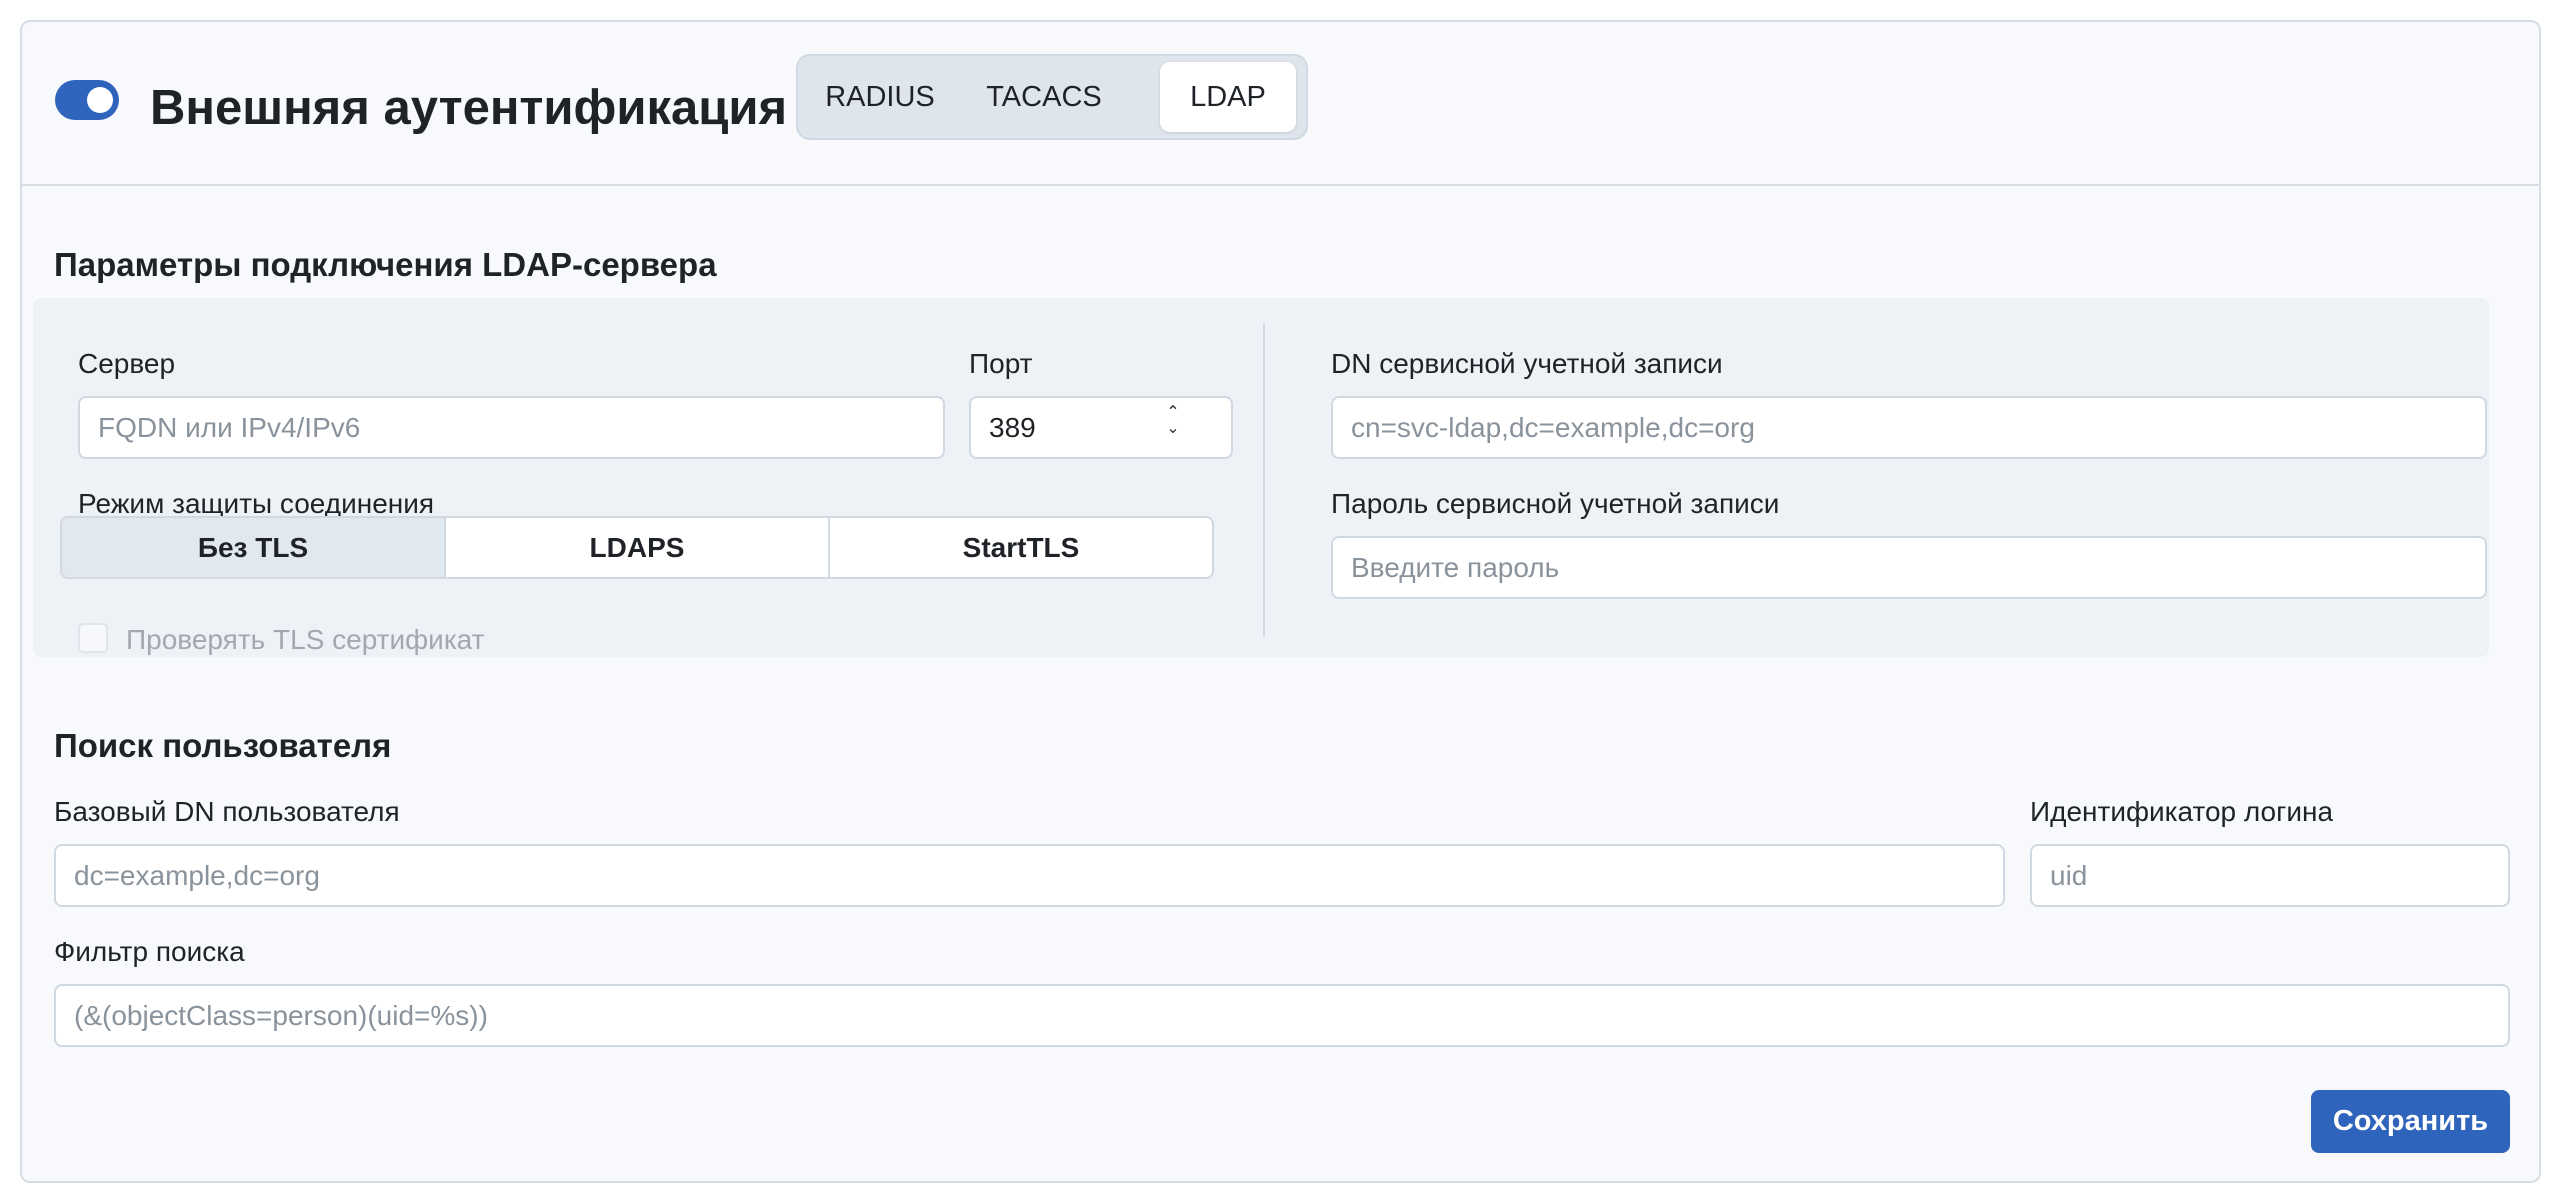 This screenshot has width=2554, height=1202. What do you see at coordinates (2270, 875) in the screenshot?
I see `login-id-input` at bounding box center [2270, 875].